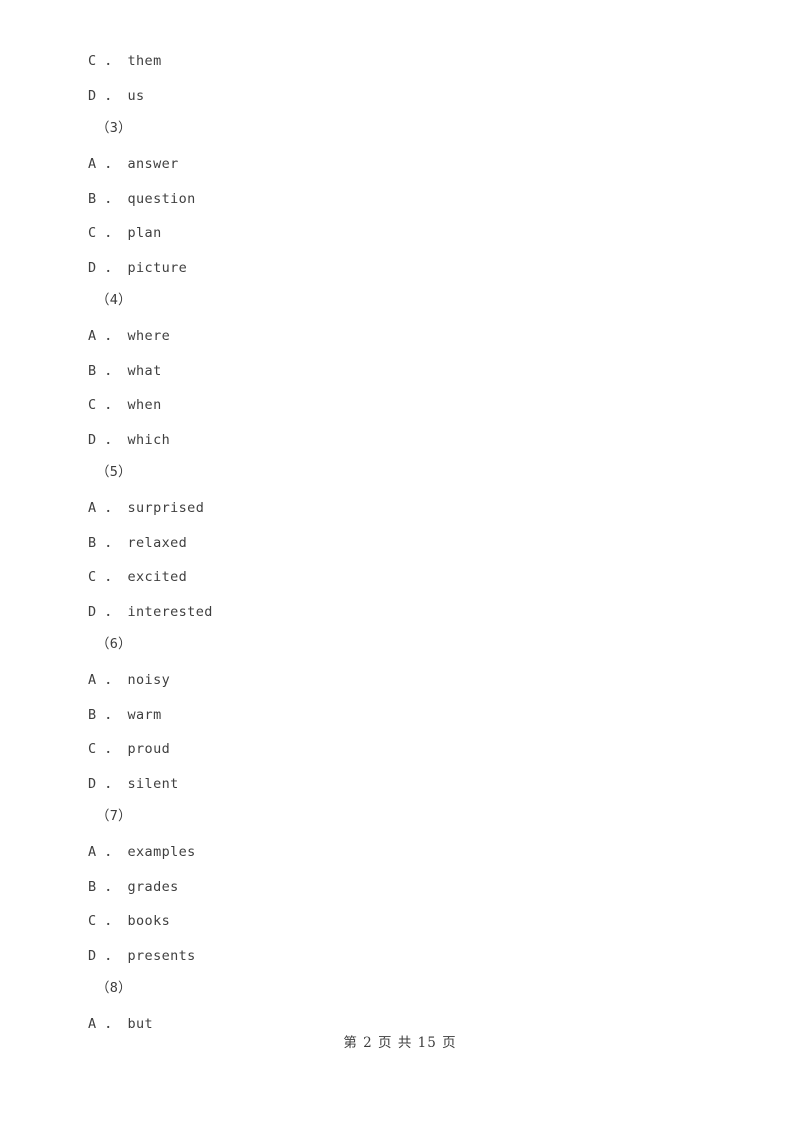 The image size is (800, 1132). I want to click on answer-option: C ． when, so click(125, 405).